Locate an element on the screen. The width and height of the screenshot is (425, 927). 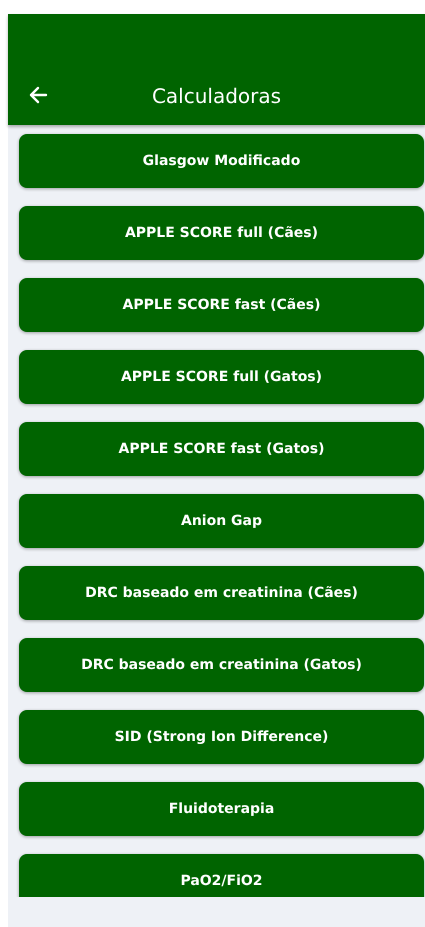
back-arrow-icon is located at coordinates (38, 95).